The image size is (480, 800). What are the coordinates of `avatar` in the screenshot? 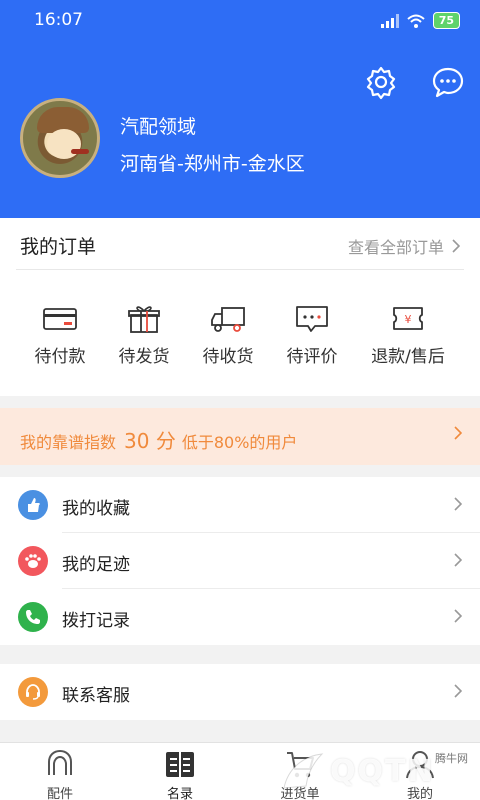 It's located at (60, 138).